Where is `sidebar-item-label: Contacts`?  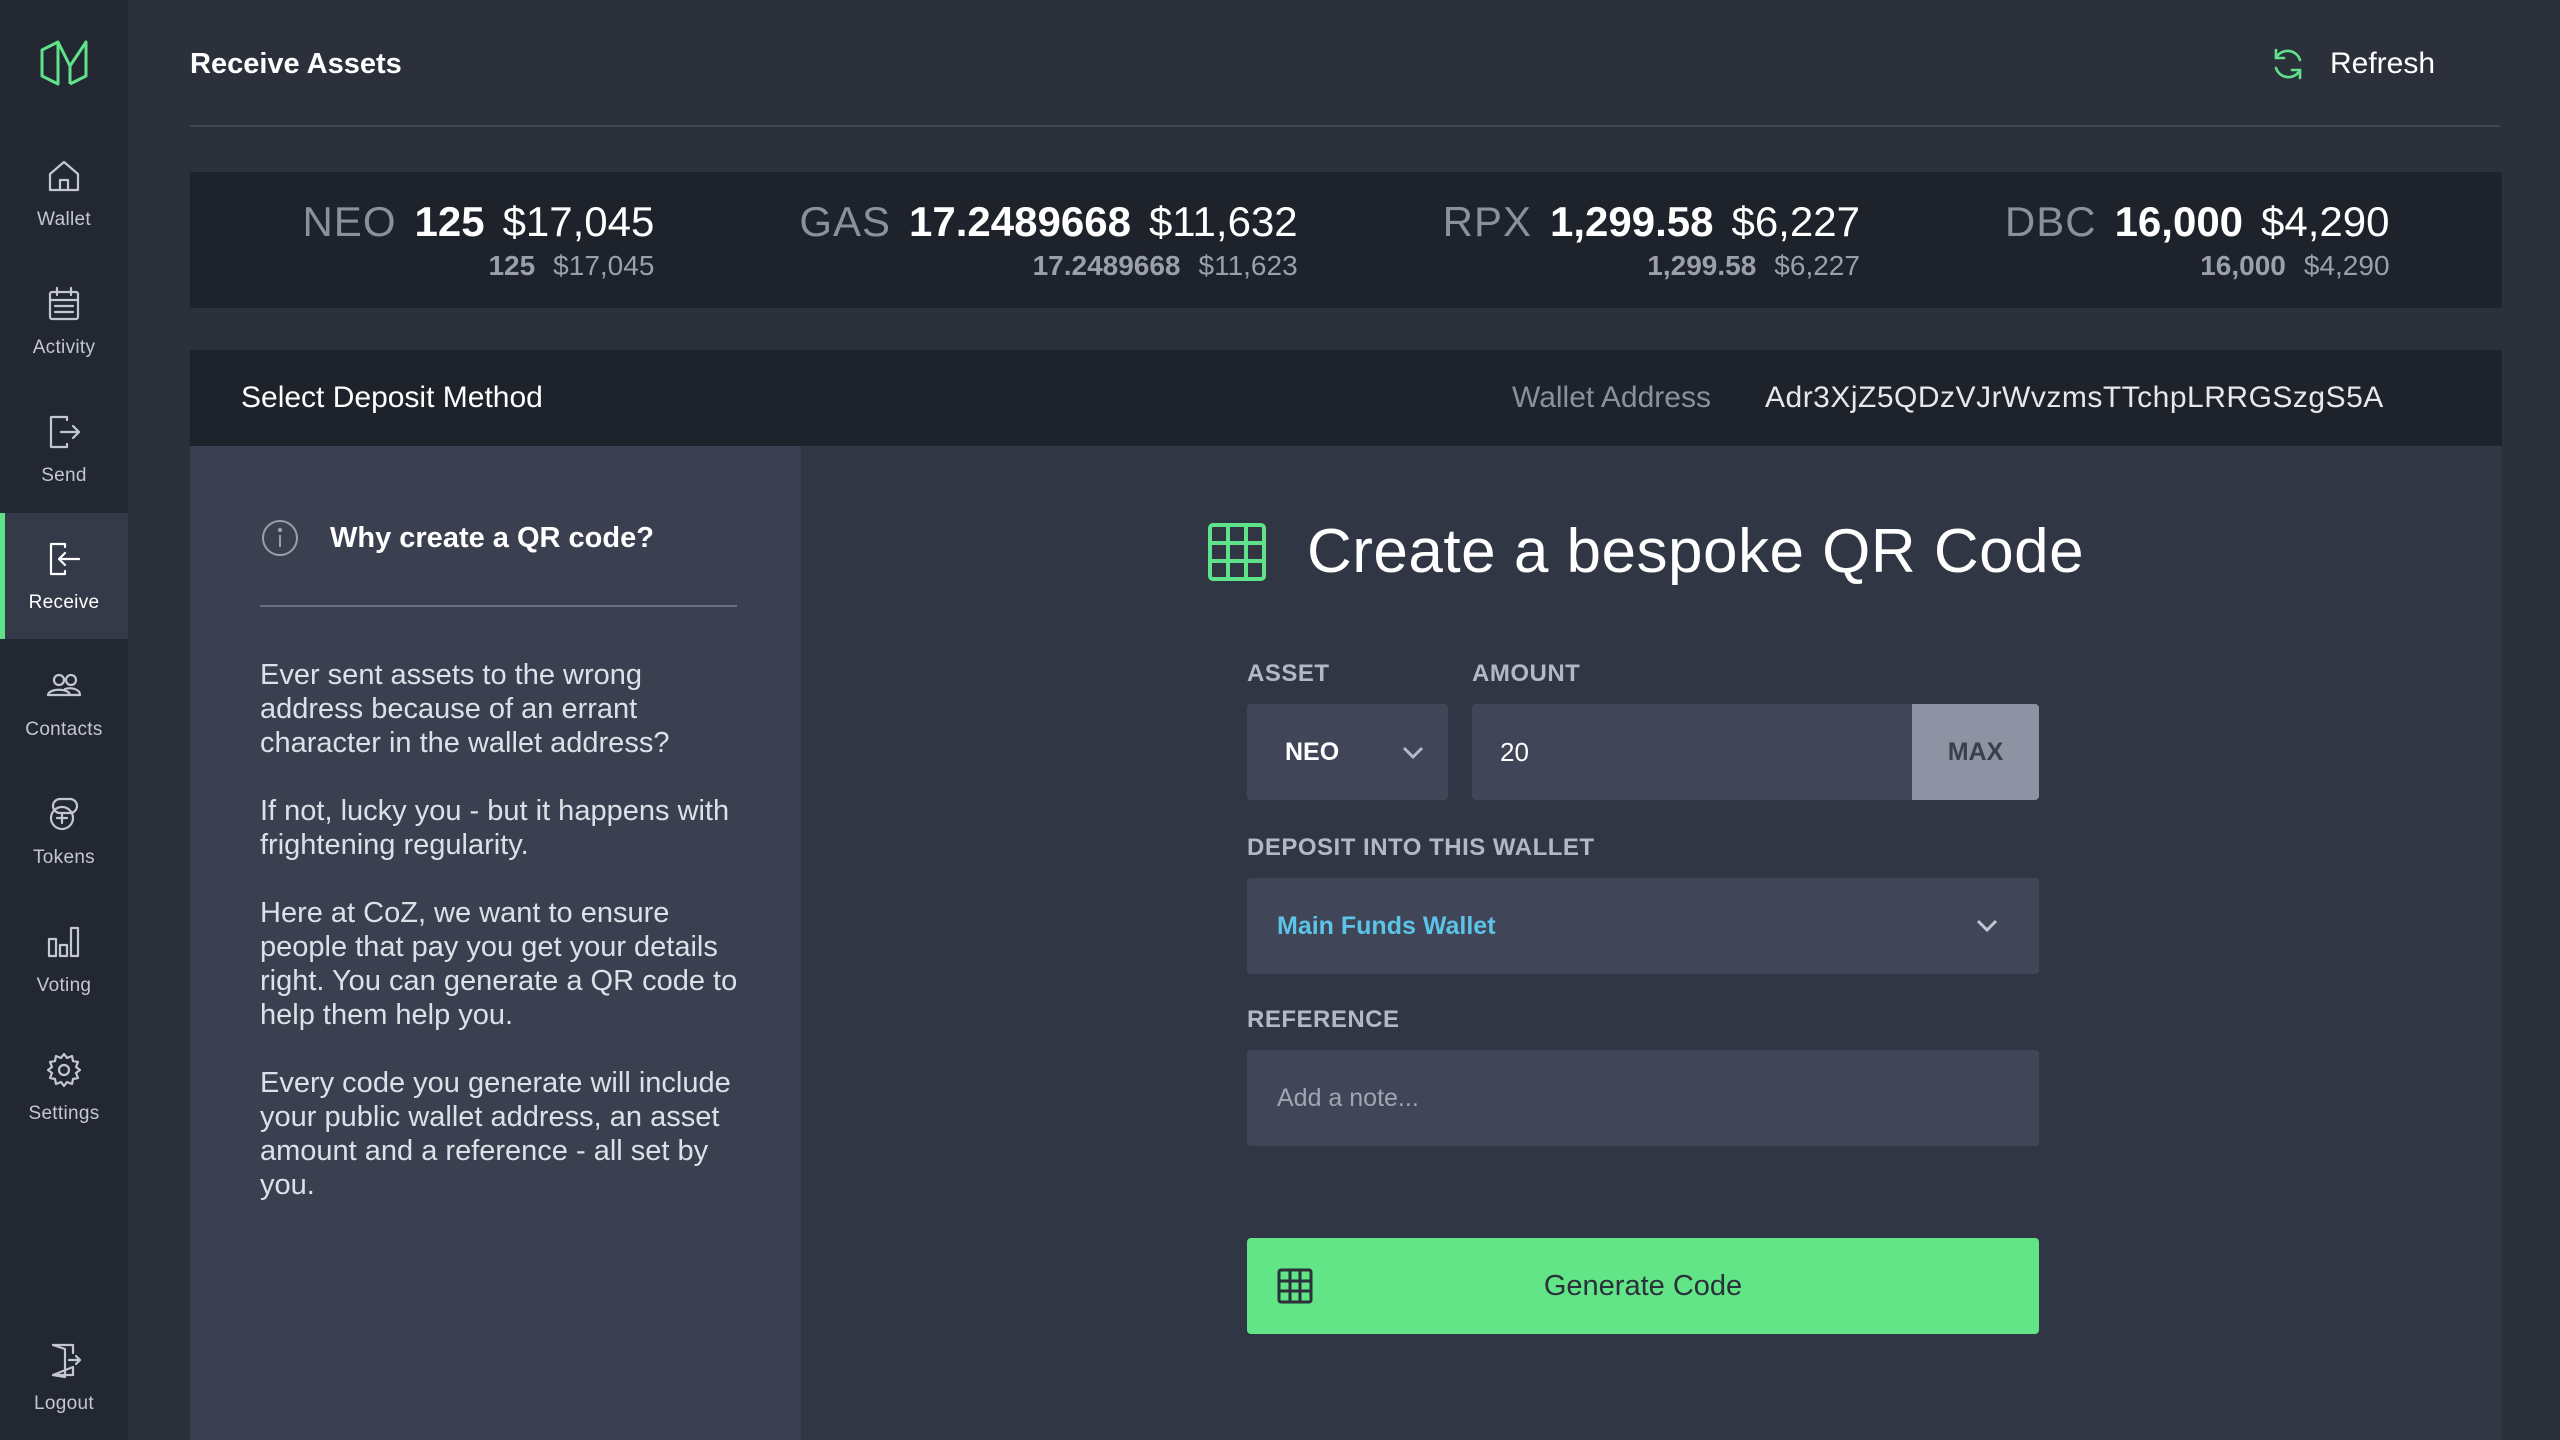
sidebar-item-label: Contacts is located at coordinates (64, 729).